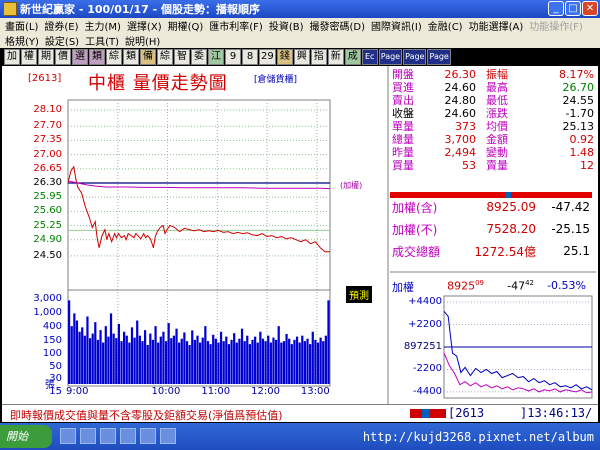  What do you see at coordinates (47, 110) in the screenshot?
I see `price-tick-label: 28.10` at bounding box center [47, 110].